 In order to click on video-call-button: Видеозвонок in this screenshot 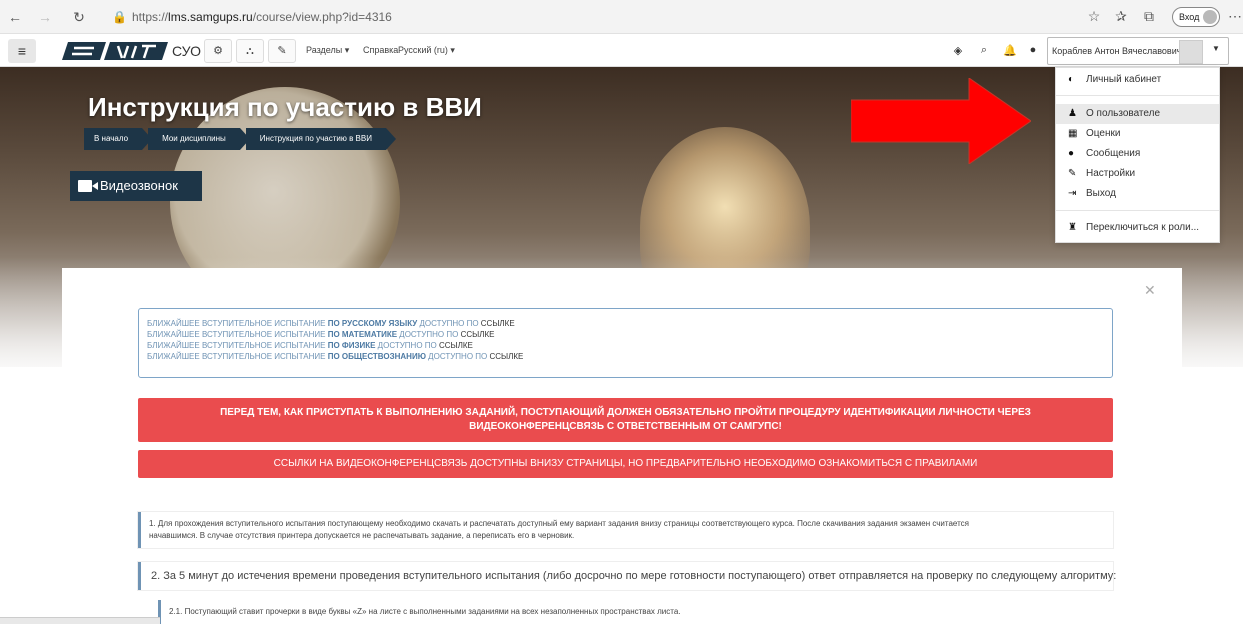, I will do `click(136, 186)`.